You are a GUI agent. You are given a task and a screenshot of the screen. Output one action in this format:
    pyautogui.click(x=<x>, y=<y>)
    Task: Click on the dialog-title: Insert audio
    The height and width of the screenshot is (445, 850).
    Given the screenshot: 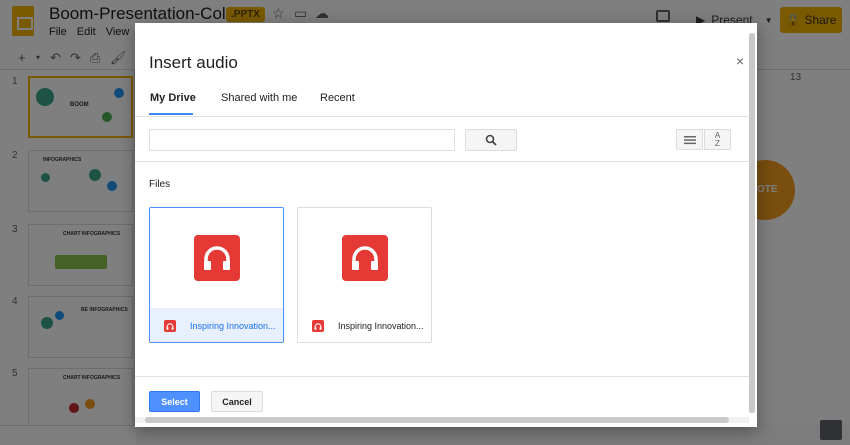 What is the action you would take?
    pyautogui.click(x=193, y=62)
    